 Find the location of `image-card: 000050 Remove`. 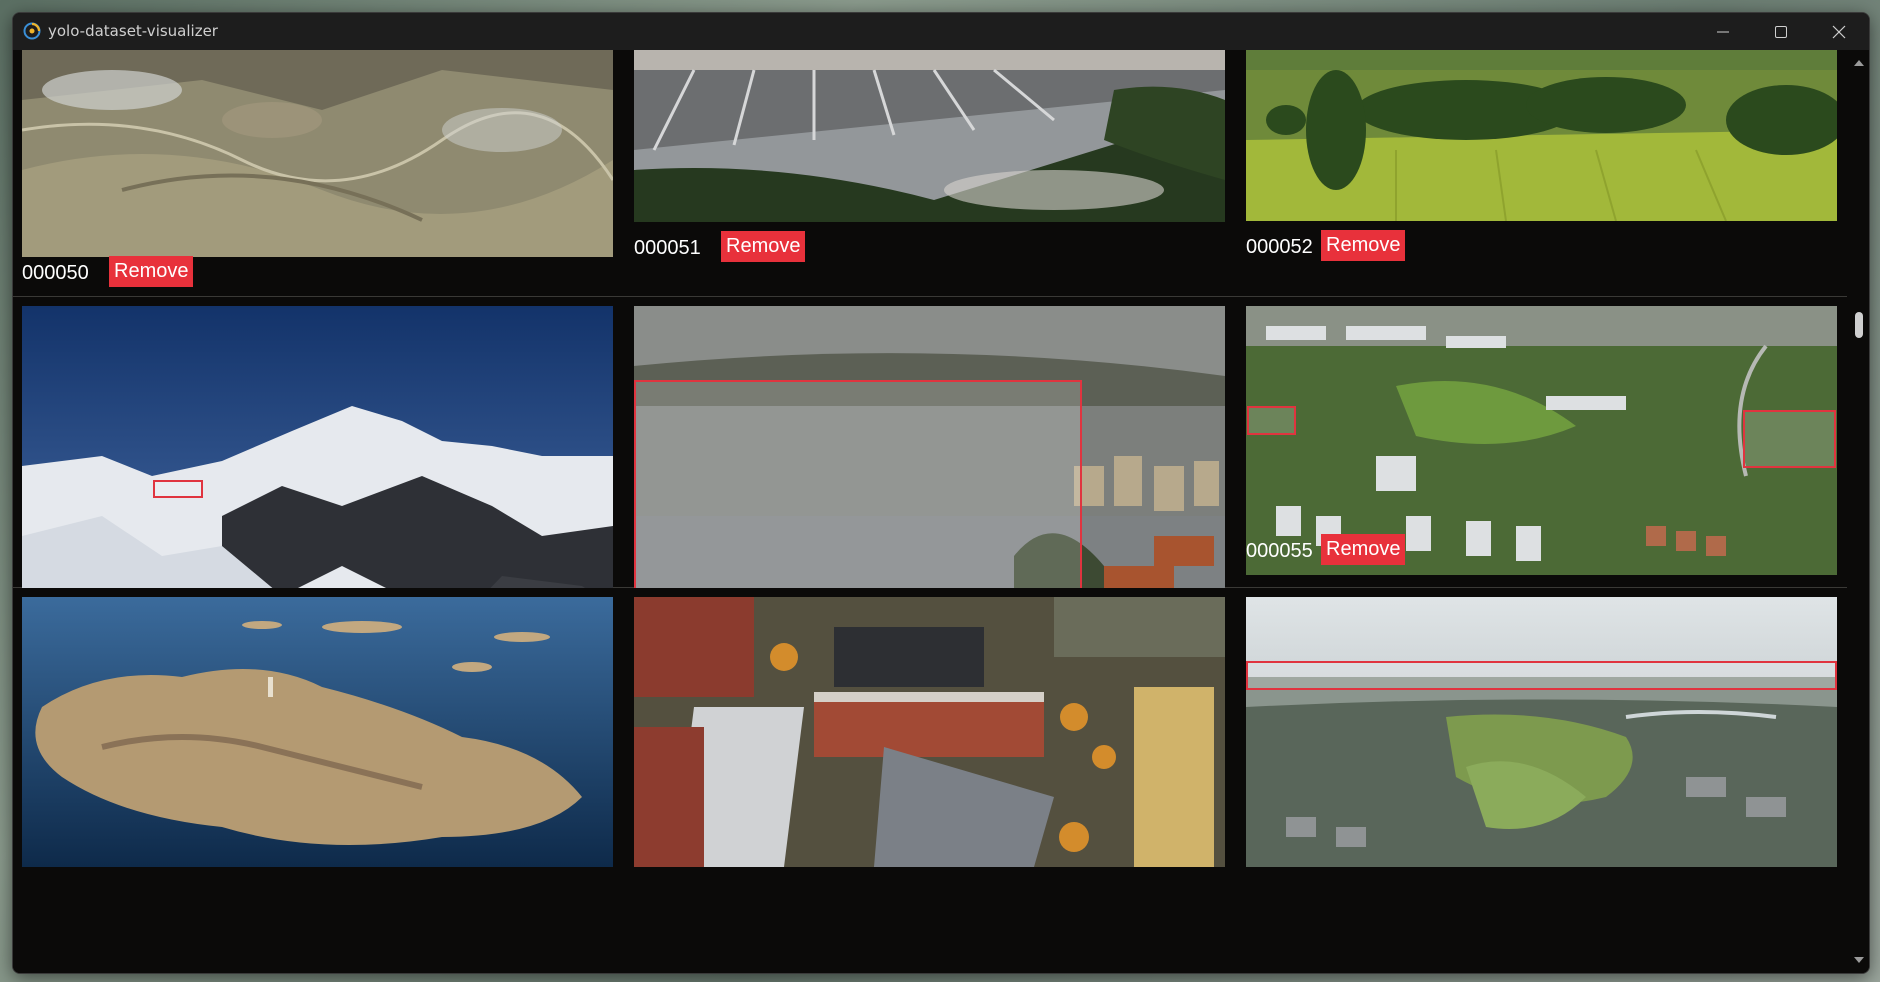

image-card: 000050 Remove is located at coordinates (319, 173).